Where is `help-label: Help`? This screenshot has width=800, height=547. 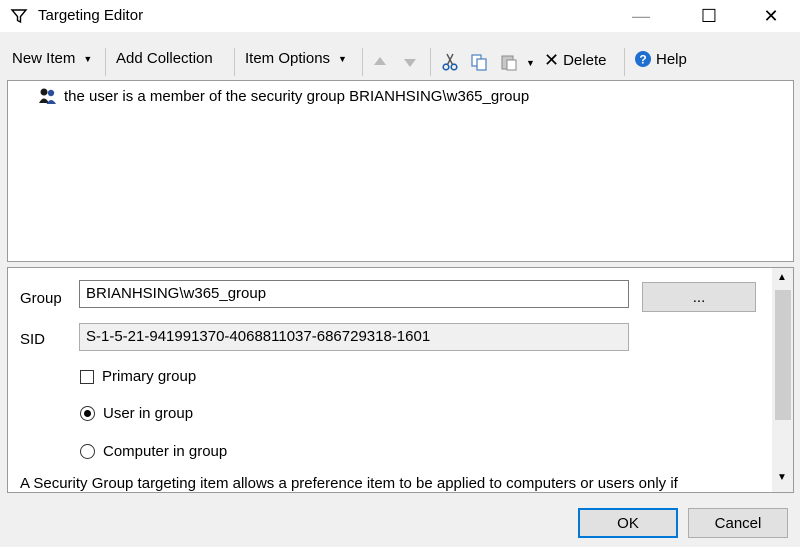 help-label: Help is located at coordinates (671, 59).